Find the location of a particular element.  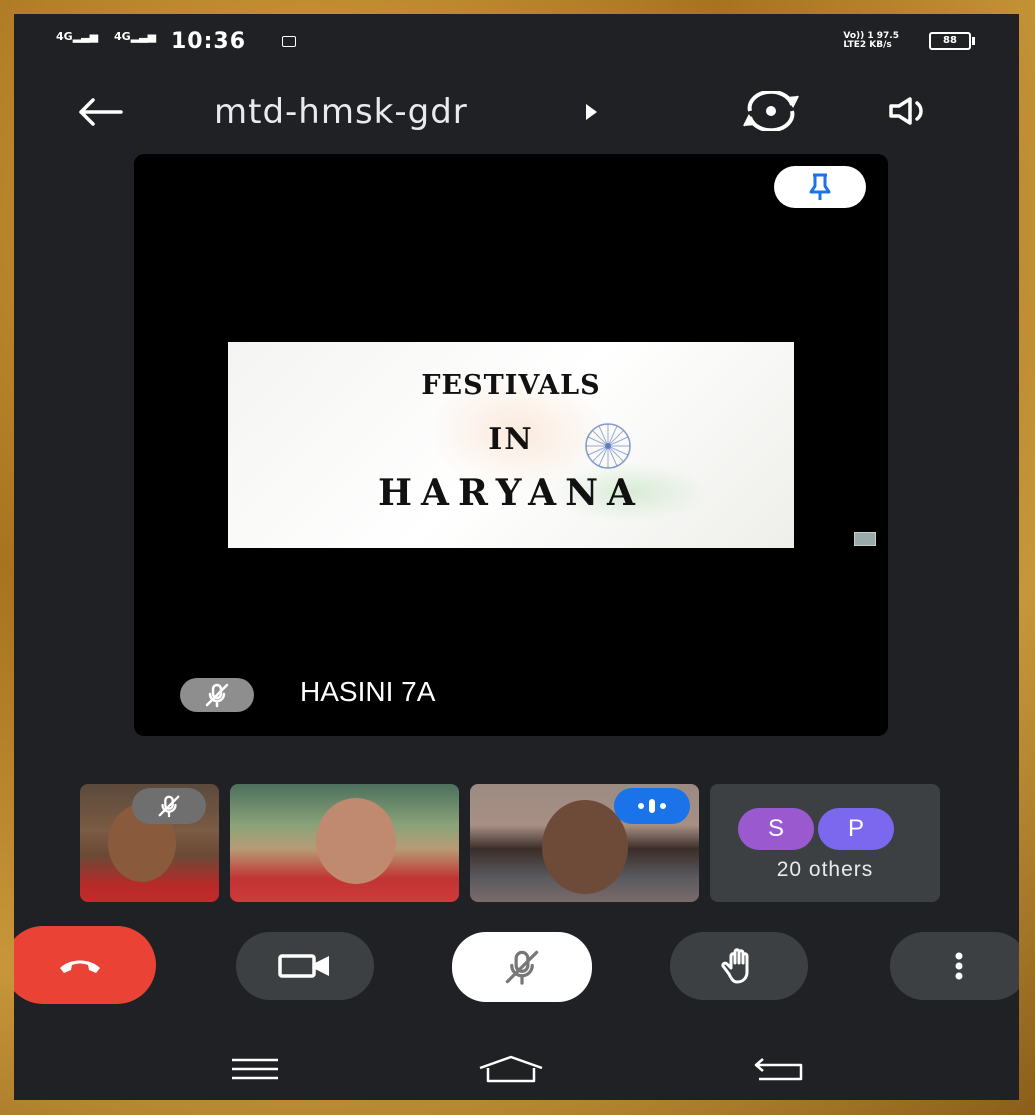

slide-title-line2: IN is located at coordinates (511, 439).